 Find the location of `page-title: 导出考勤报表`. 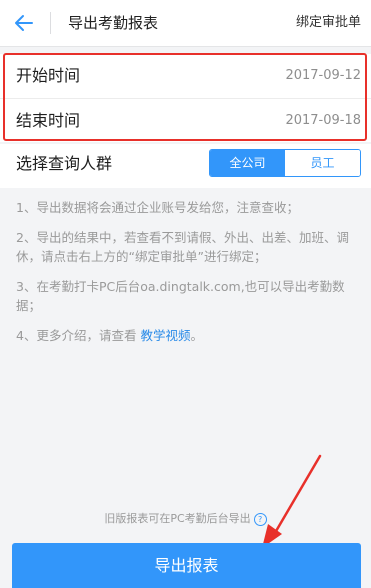

page-title: 导出考勤报表 is located at coordinates (113, 23).